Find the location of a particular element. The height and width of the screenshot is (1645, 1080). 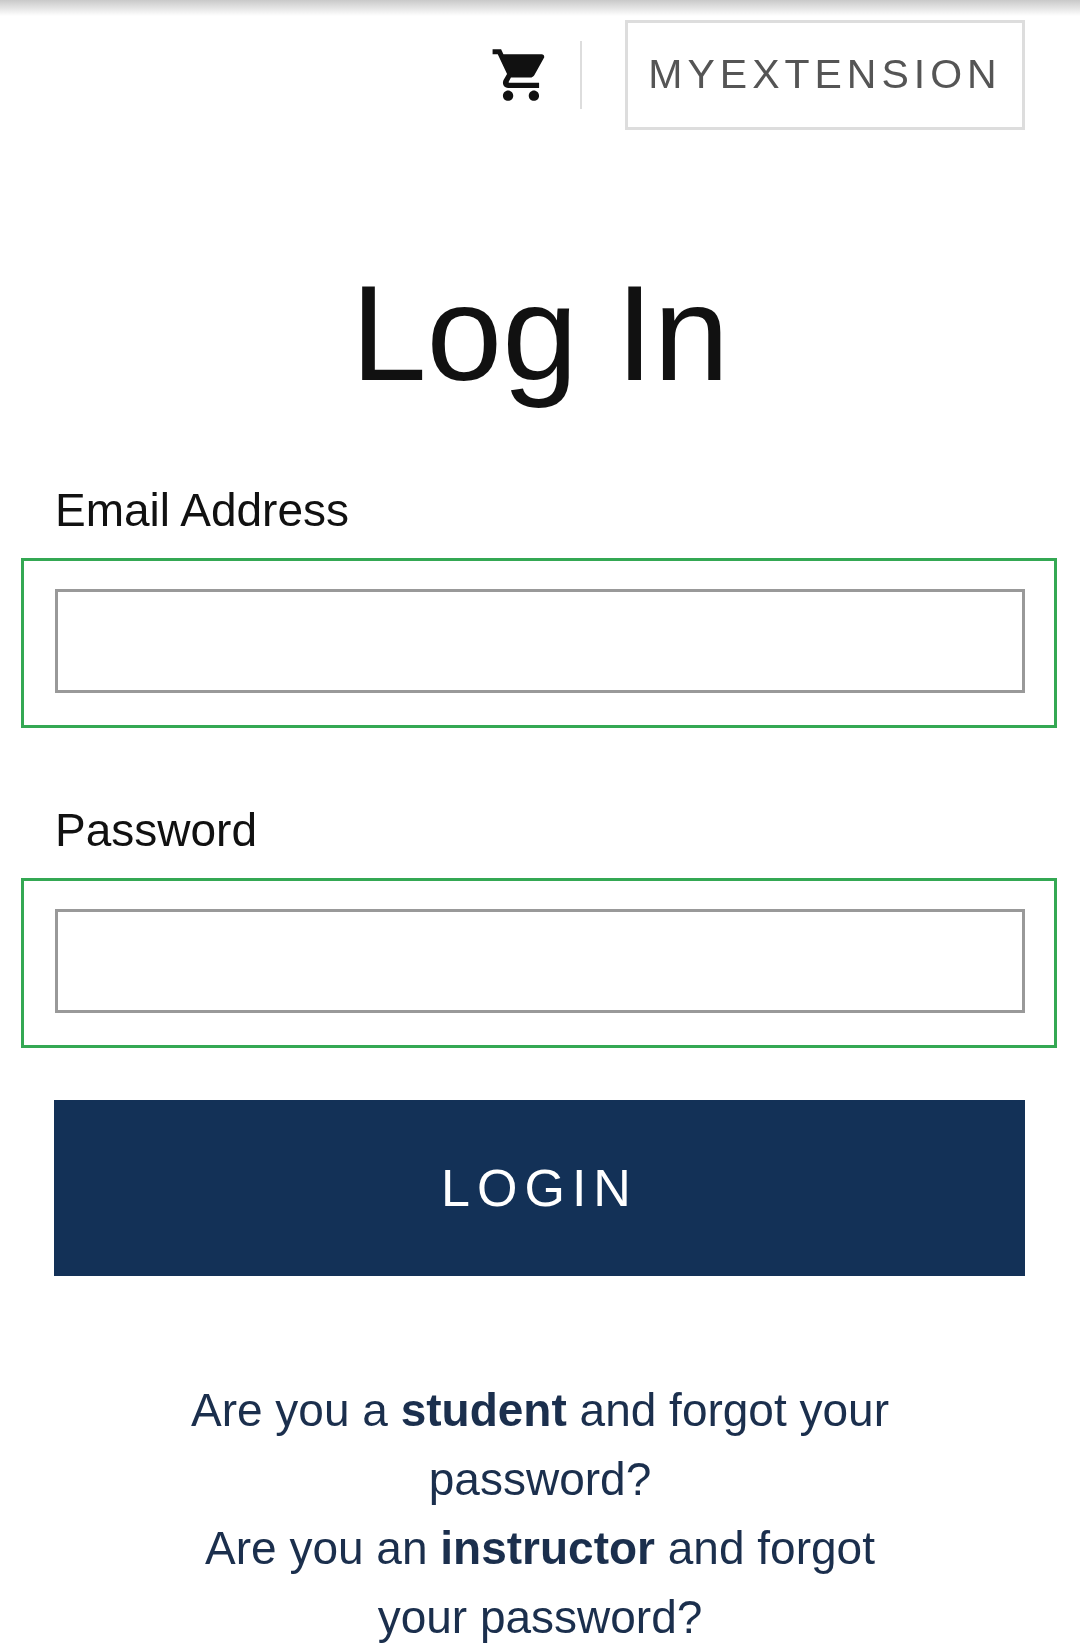

field-label: Password is located at coordinates (156, 830).